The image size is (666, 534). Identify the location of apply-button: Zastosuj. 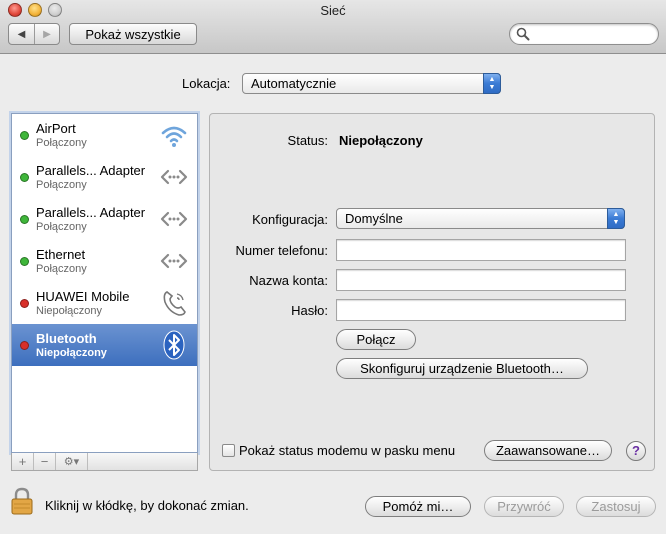
(616, 506).